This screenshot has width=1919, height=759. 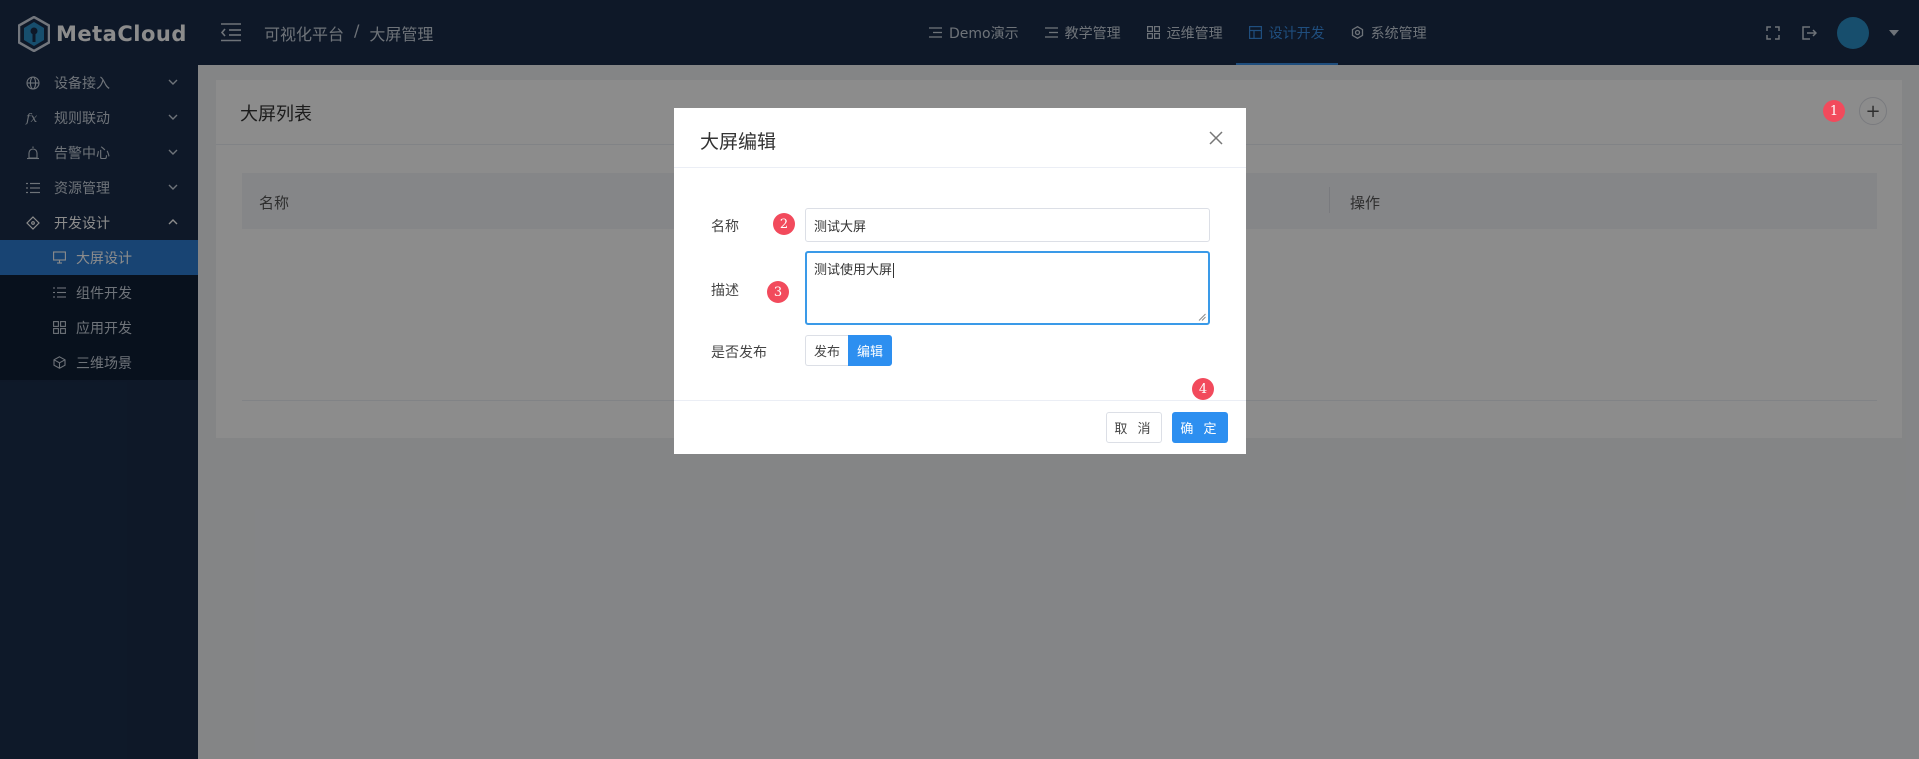 I want to click on publish-toggle: 发布 编辑, so click(x=849, y=350).